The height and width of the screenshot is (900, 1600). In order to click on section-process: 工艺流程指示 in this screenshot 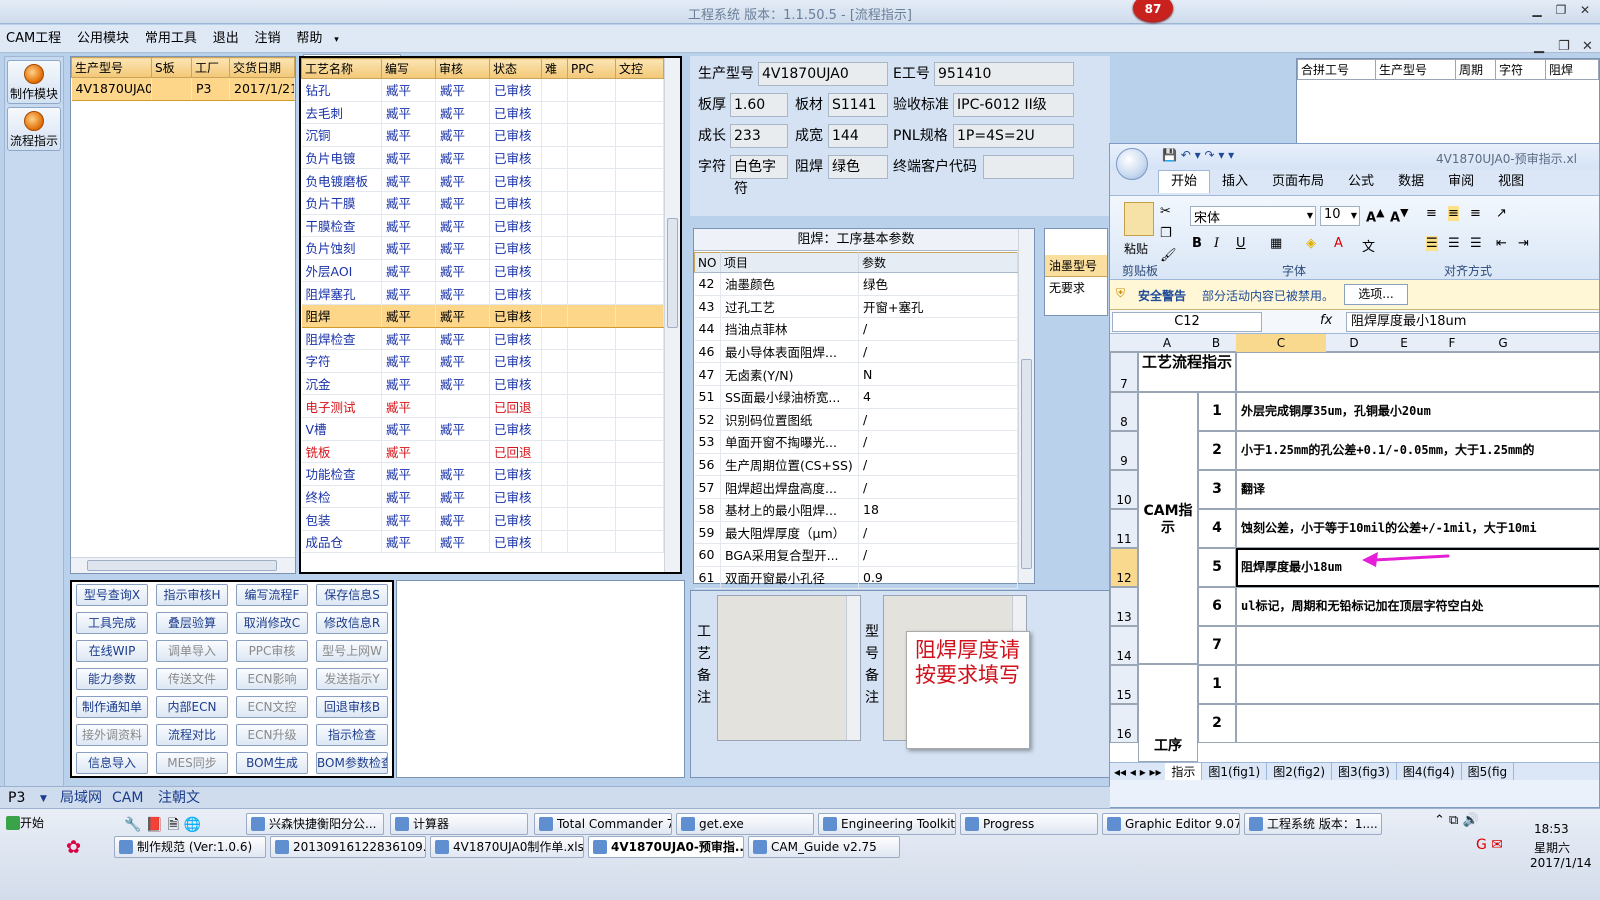, I will do `click(1187, 372)`.